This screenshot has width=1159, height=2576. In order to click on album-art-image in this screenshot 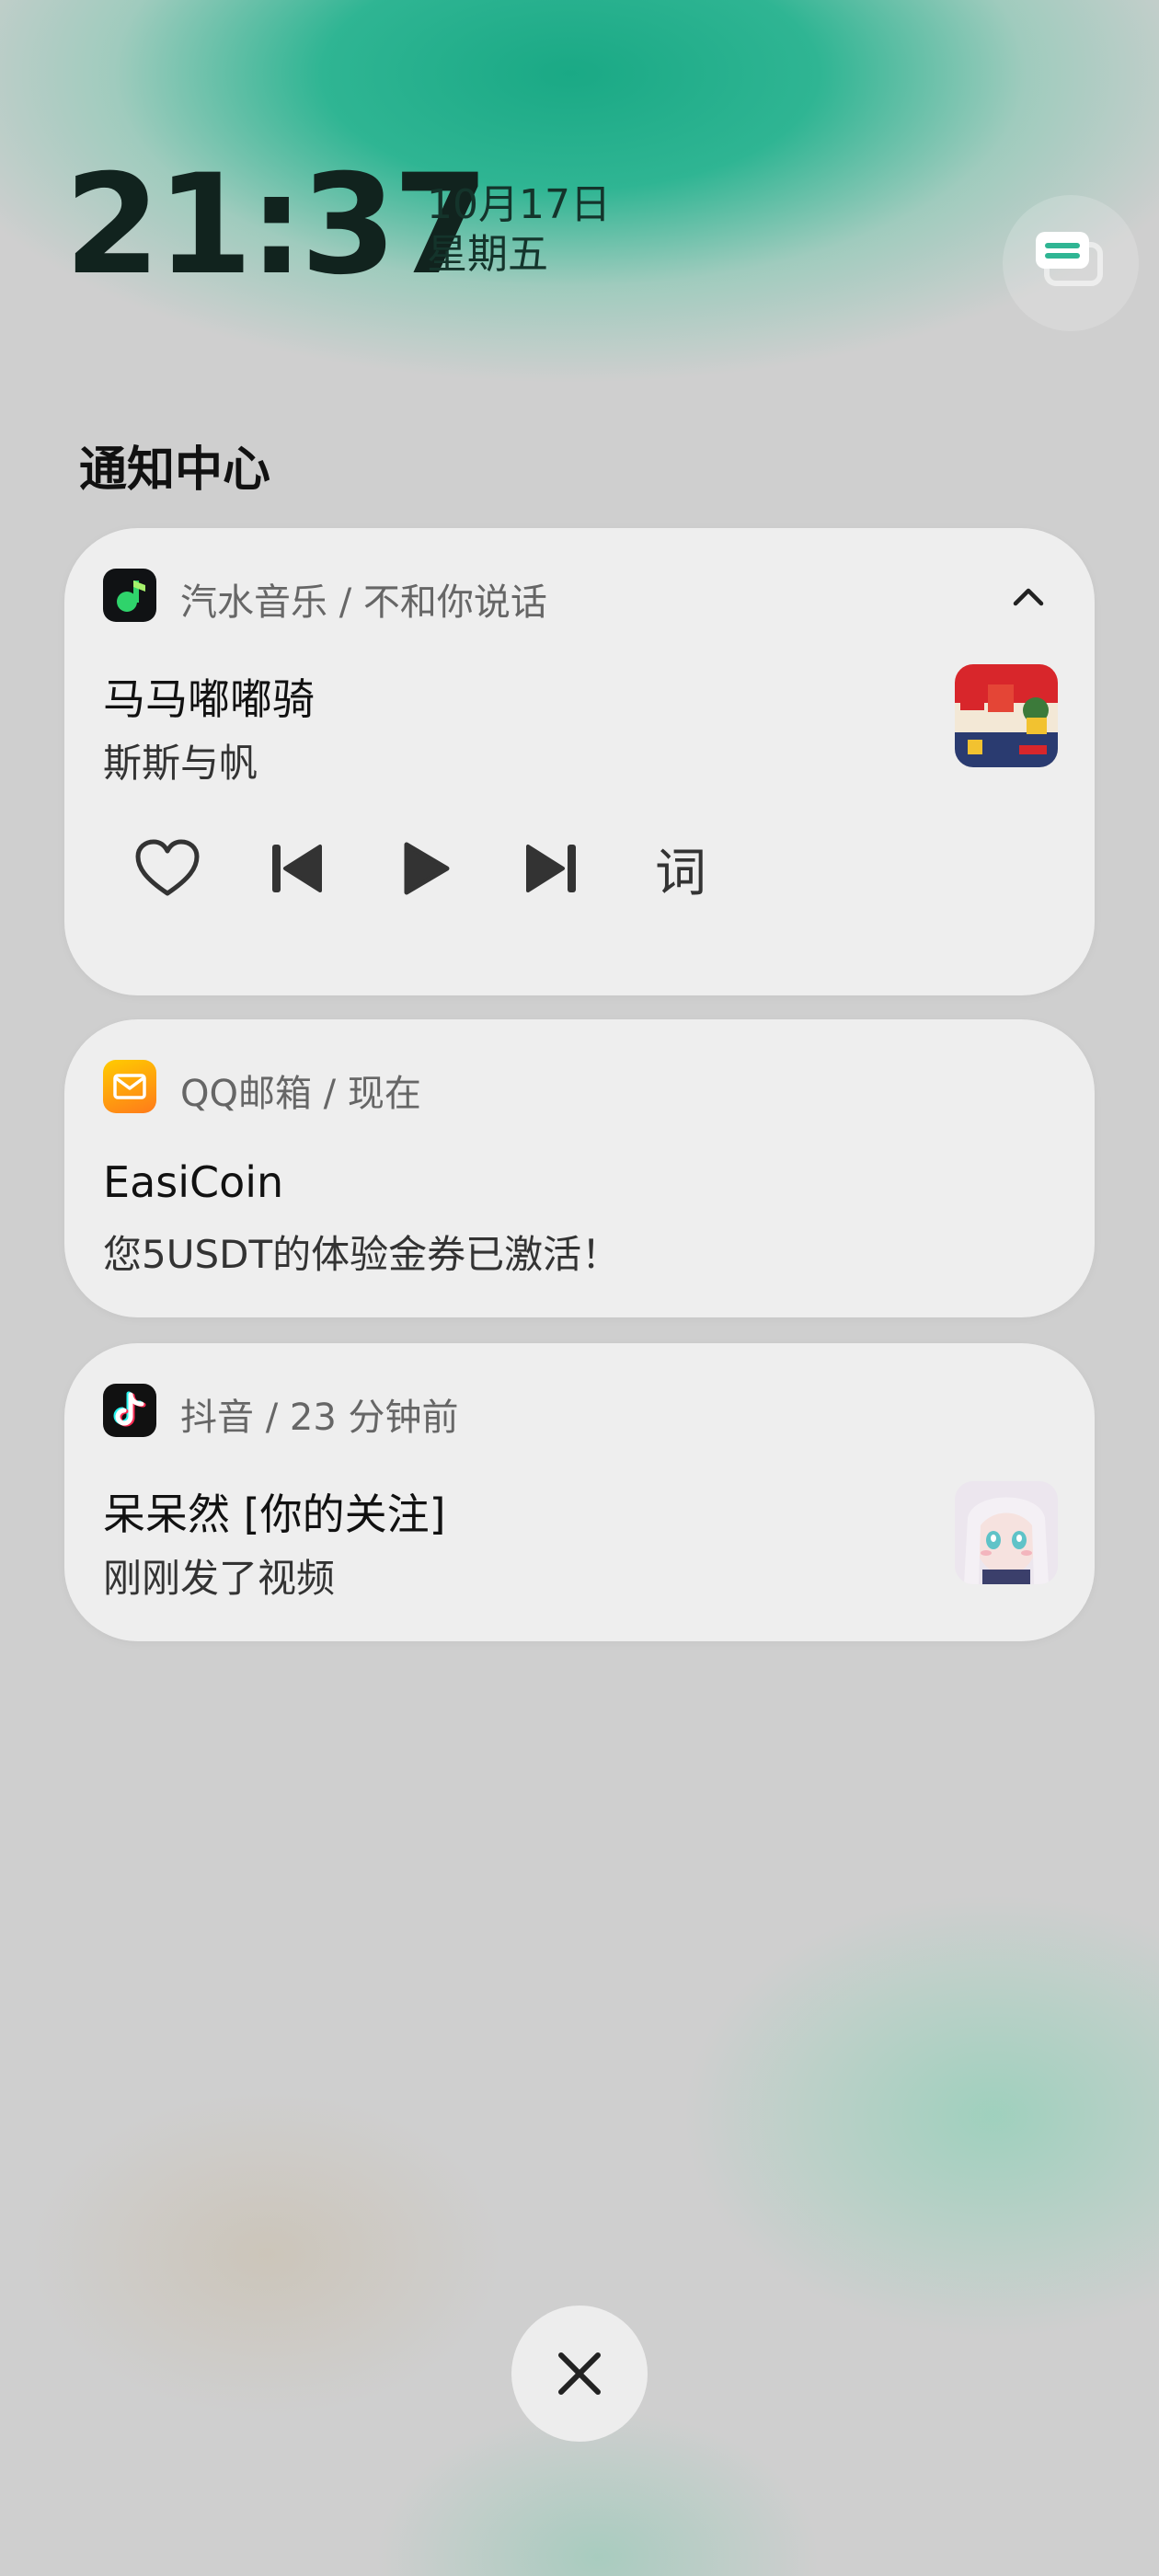, I will do `click(1006, 715)`.